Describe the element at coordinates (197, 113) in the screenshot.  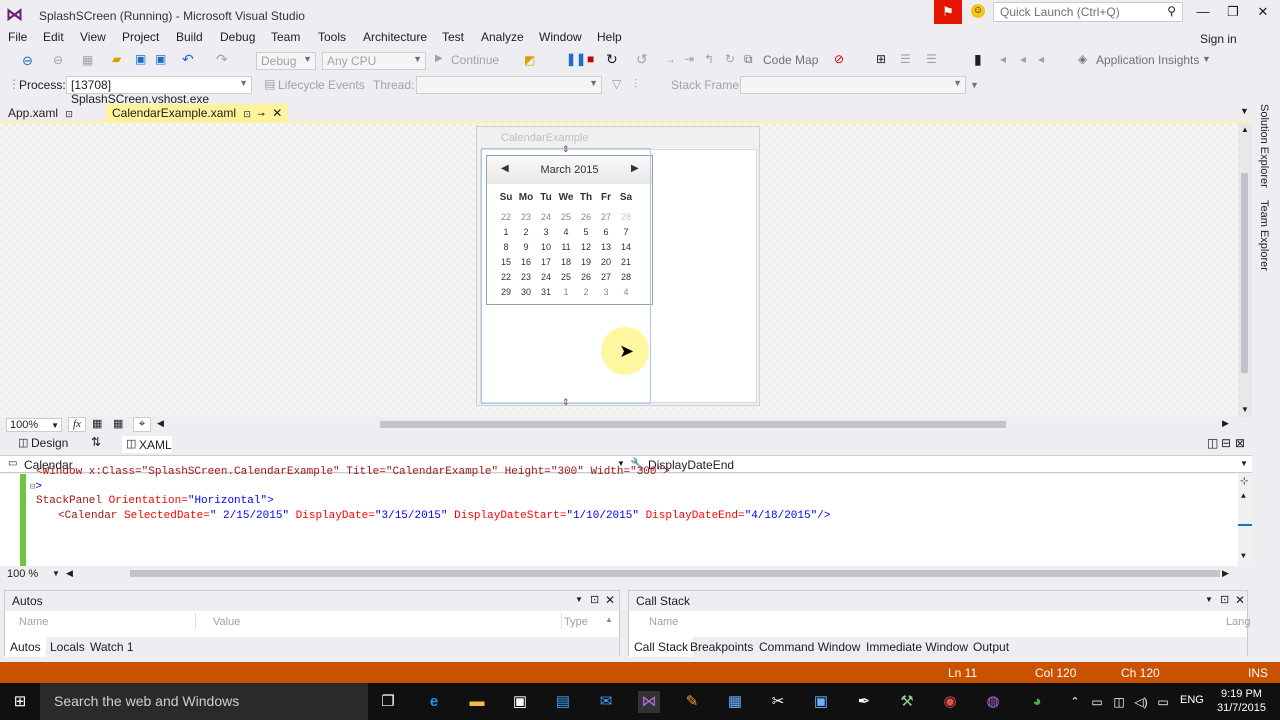
I see `tab-calendar-example-xaml: CalendarExample.xaml ⊡ ⊸ ✕` at that location.